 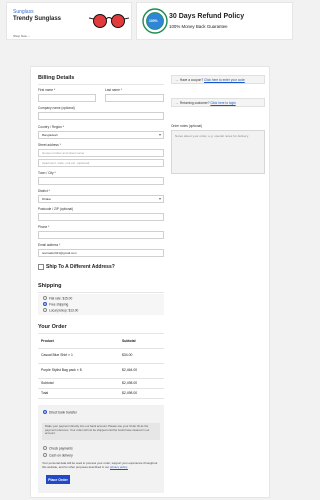 I want to click on total-value: $2,498.00, so click(x=130, y=393).